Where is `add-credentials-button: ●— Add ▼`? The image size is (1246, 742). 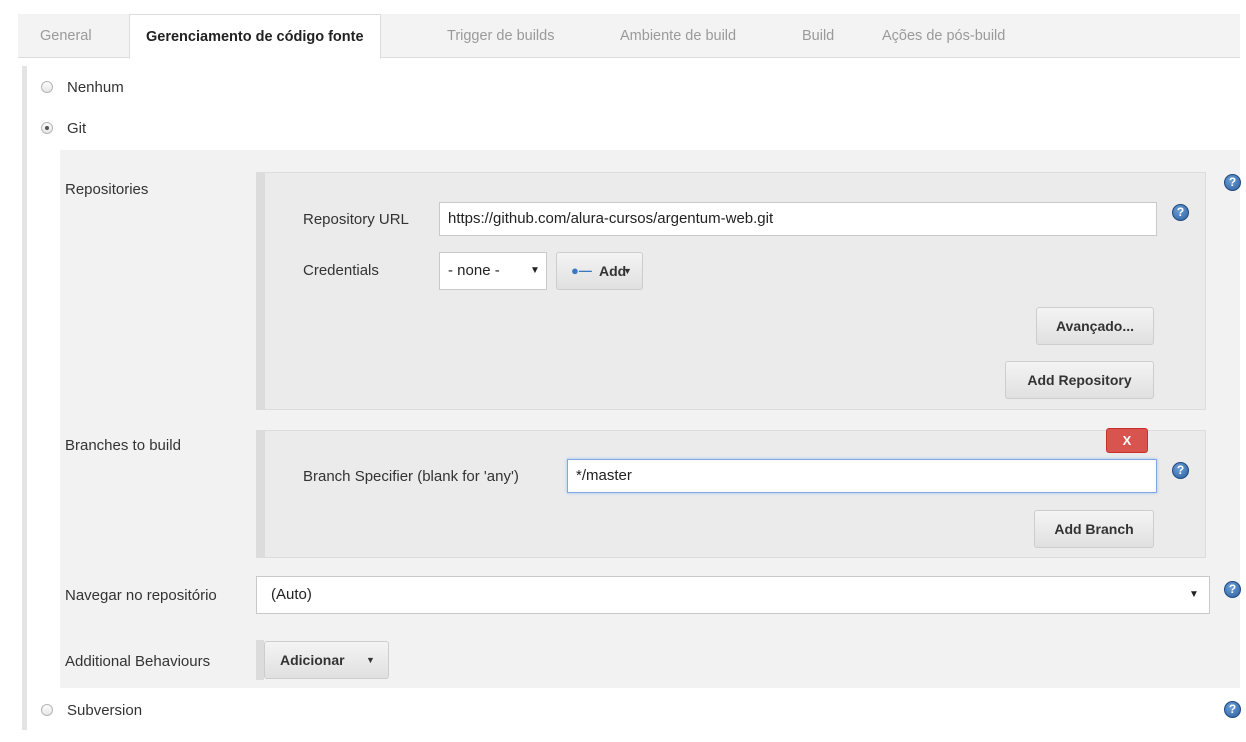 add-credentials-button: ●— Add ▼ is located at coordinates (599, 271).